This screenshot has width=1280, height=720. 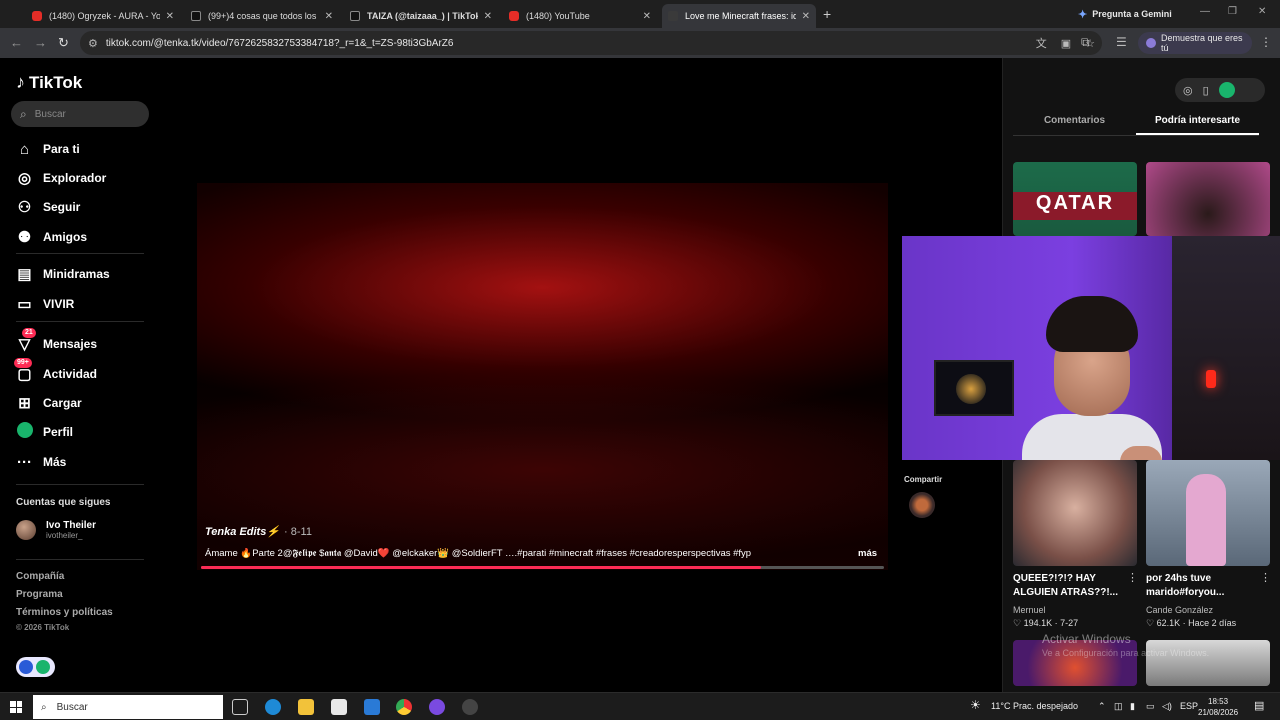 What do you see at coordinates (1218, 707) in the screenshot?
I see `clock: 18:53 21/08/2026` at bounding box center [1218, 707].